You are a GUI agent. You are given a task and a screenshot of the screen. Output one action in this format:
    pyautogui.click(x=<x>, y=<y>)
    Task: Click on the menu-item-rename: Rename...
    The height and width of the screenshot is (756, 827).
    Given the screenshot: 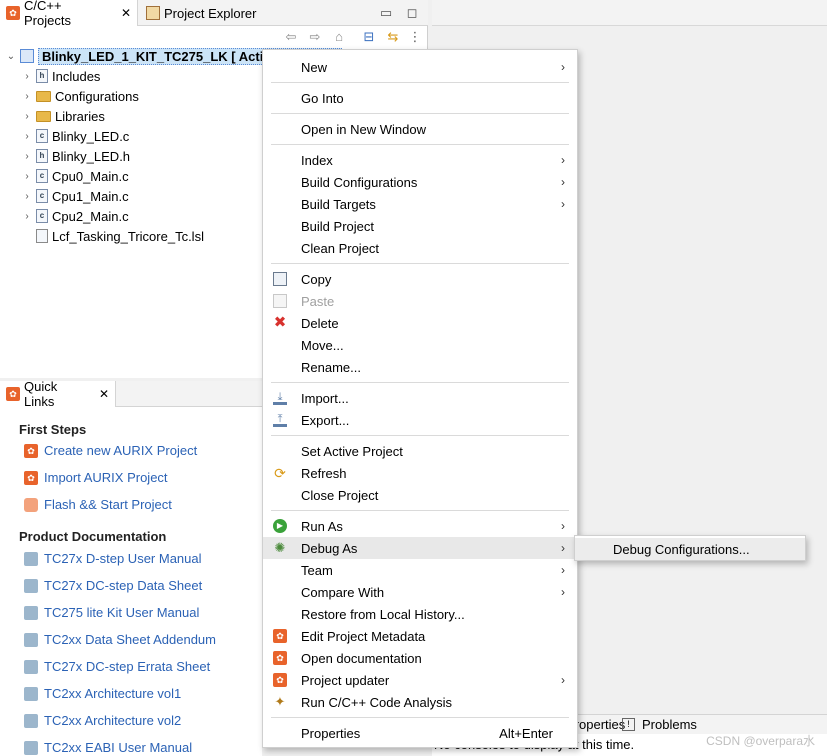 What is the action you would take?
    pyautogui.click(x=420, y=367)
    